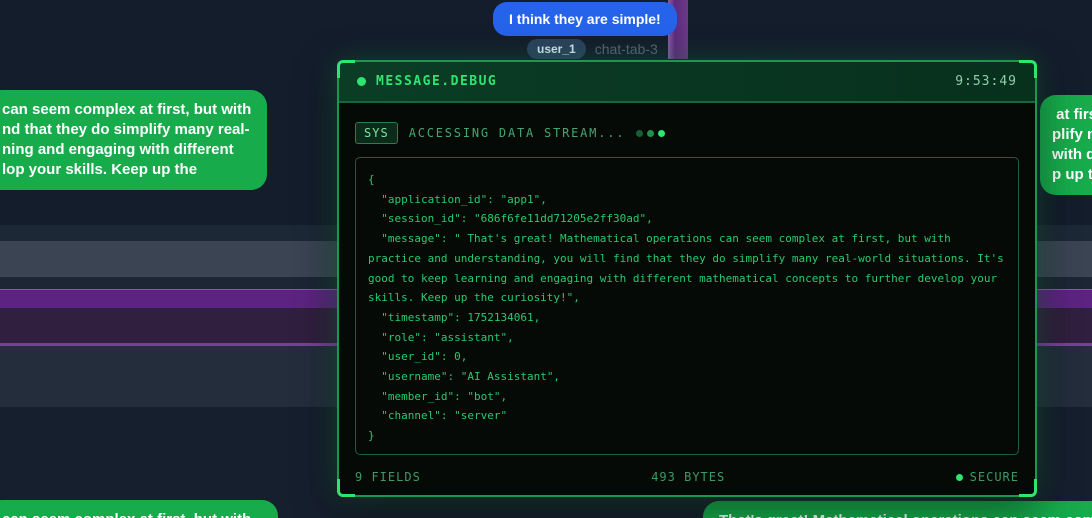 Image resolution: width=1092 pixels, height=518 pixels. I want to click on assistant-message-bubble-bottom-left: can seem complex at first, but with, so click(139, 509).